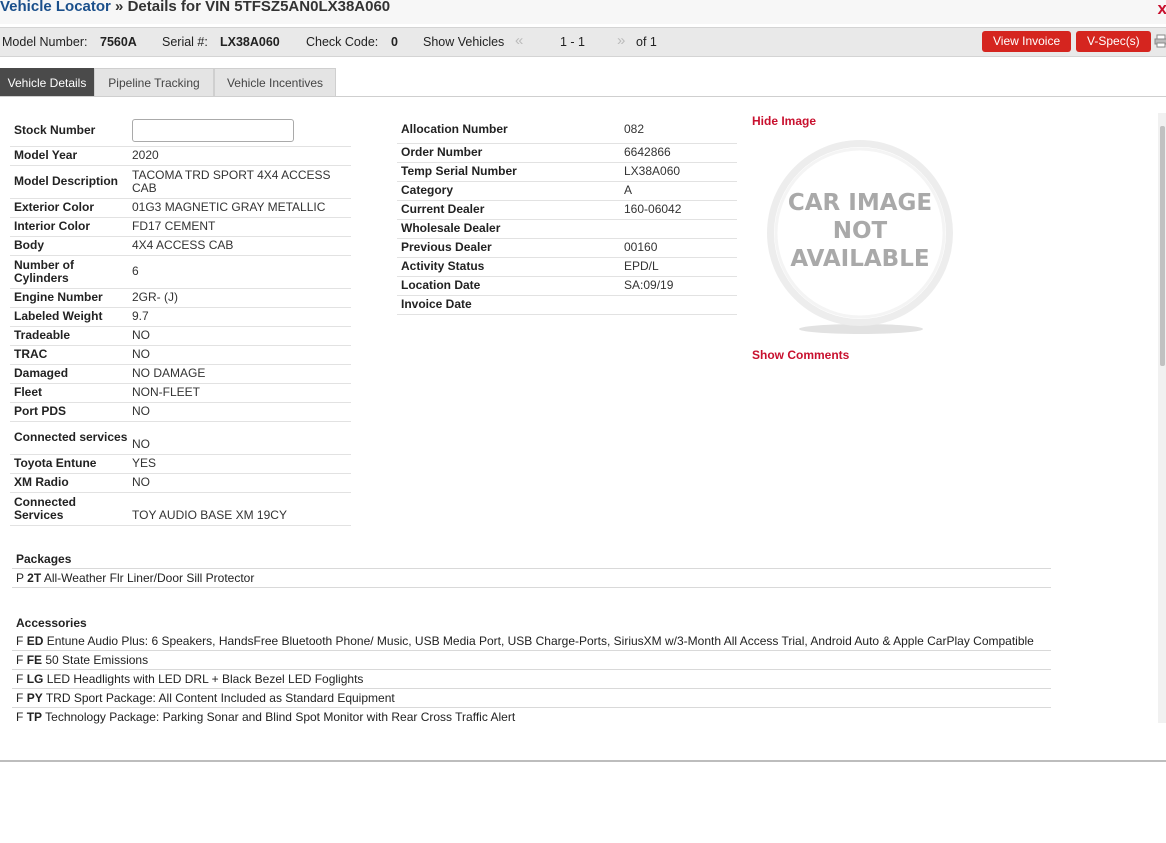  Describe the element at coordinates (678, 130) in the screenshot. I see `detail-value: 082` at that location.